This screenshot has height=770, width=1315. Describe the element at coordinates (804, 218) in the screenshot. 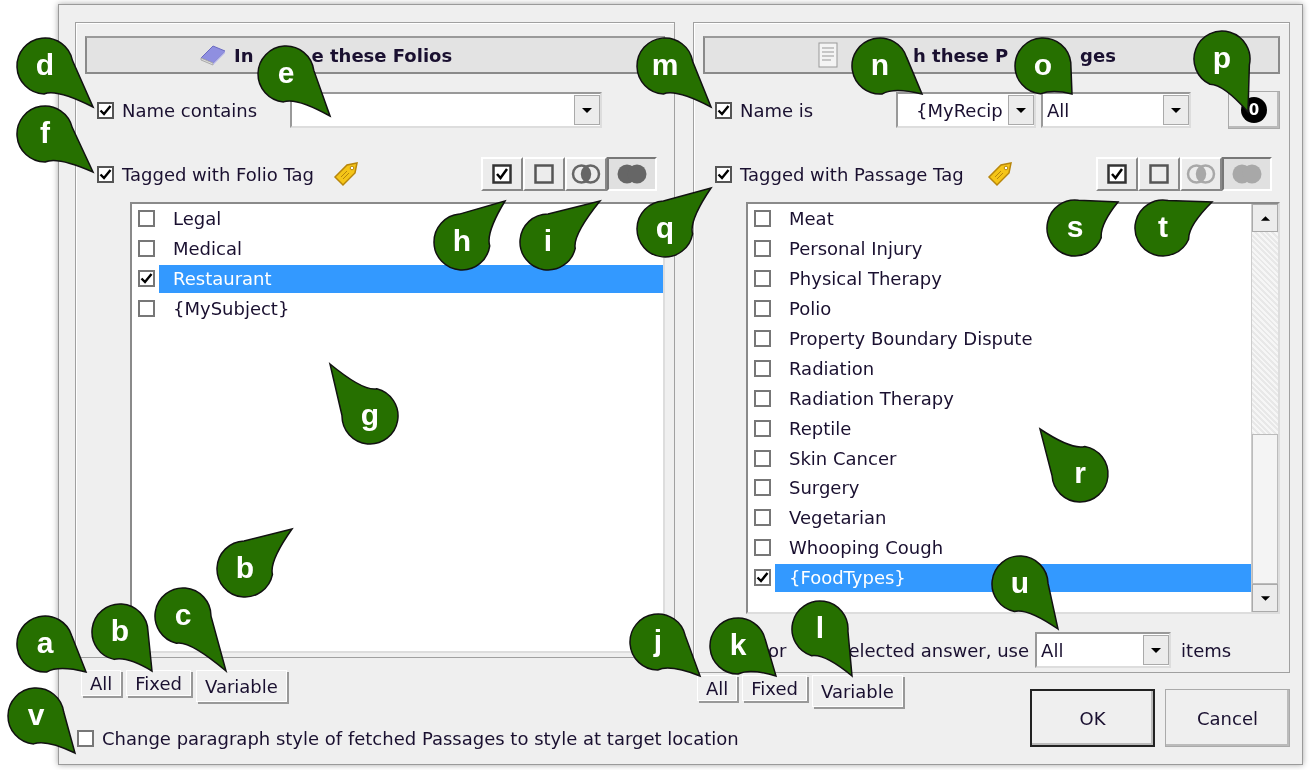

I see `list-item: Meat` at that location.